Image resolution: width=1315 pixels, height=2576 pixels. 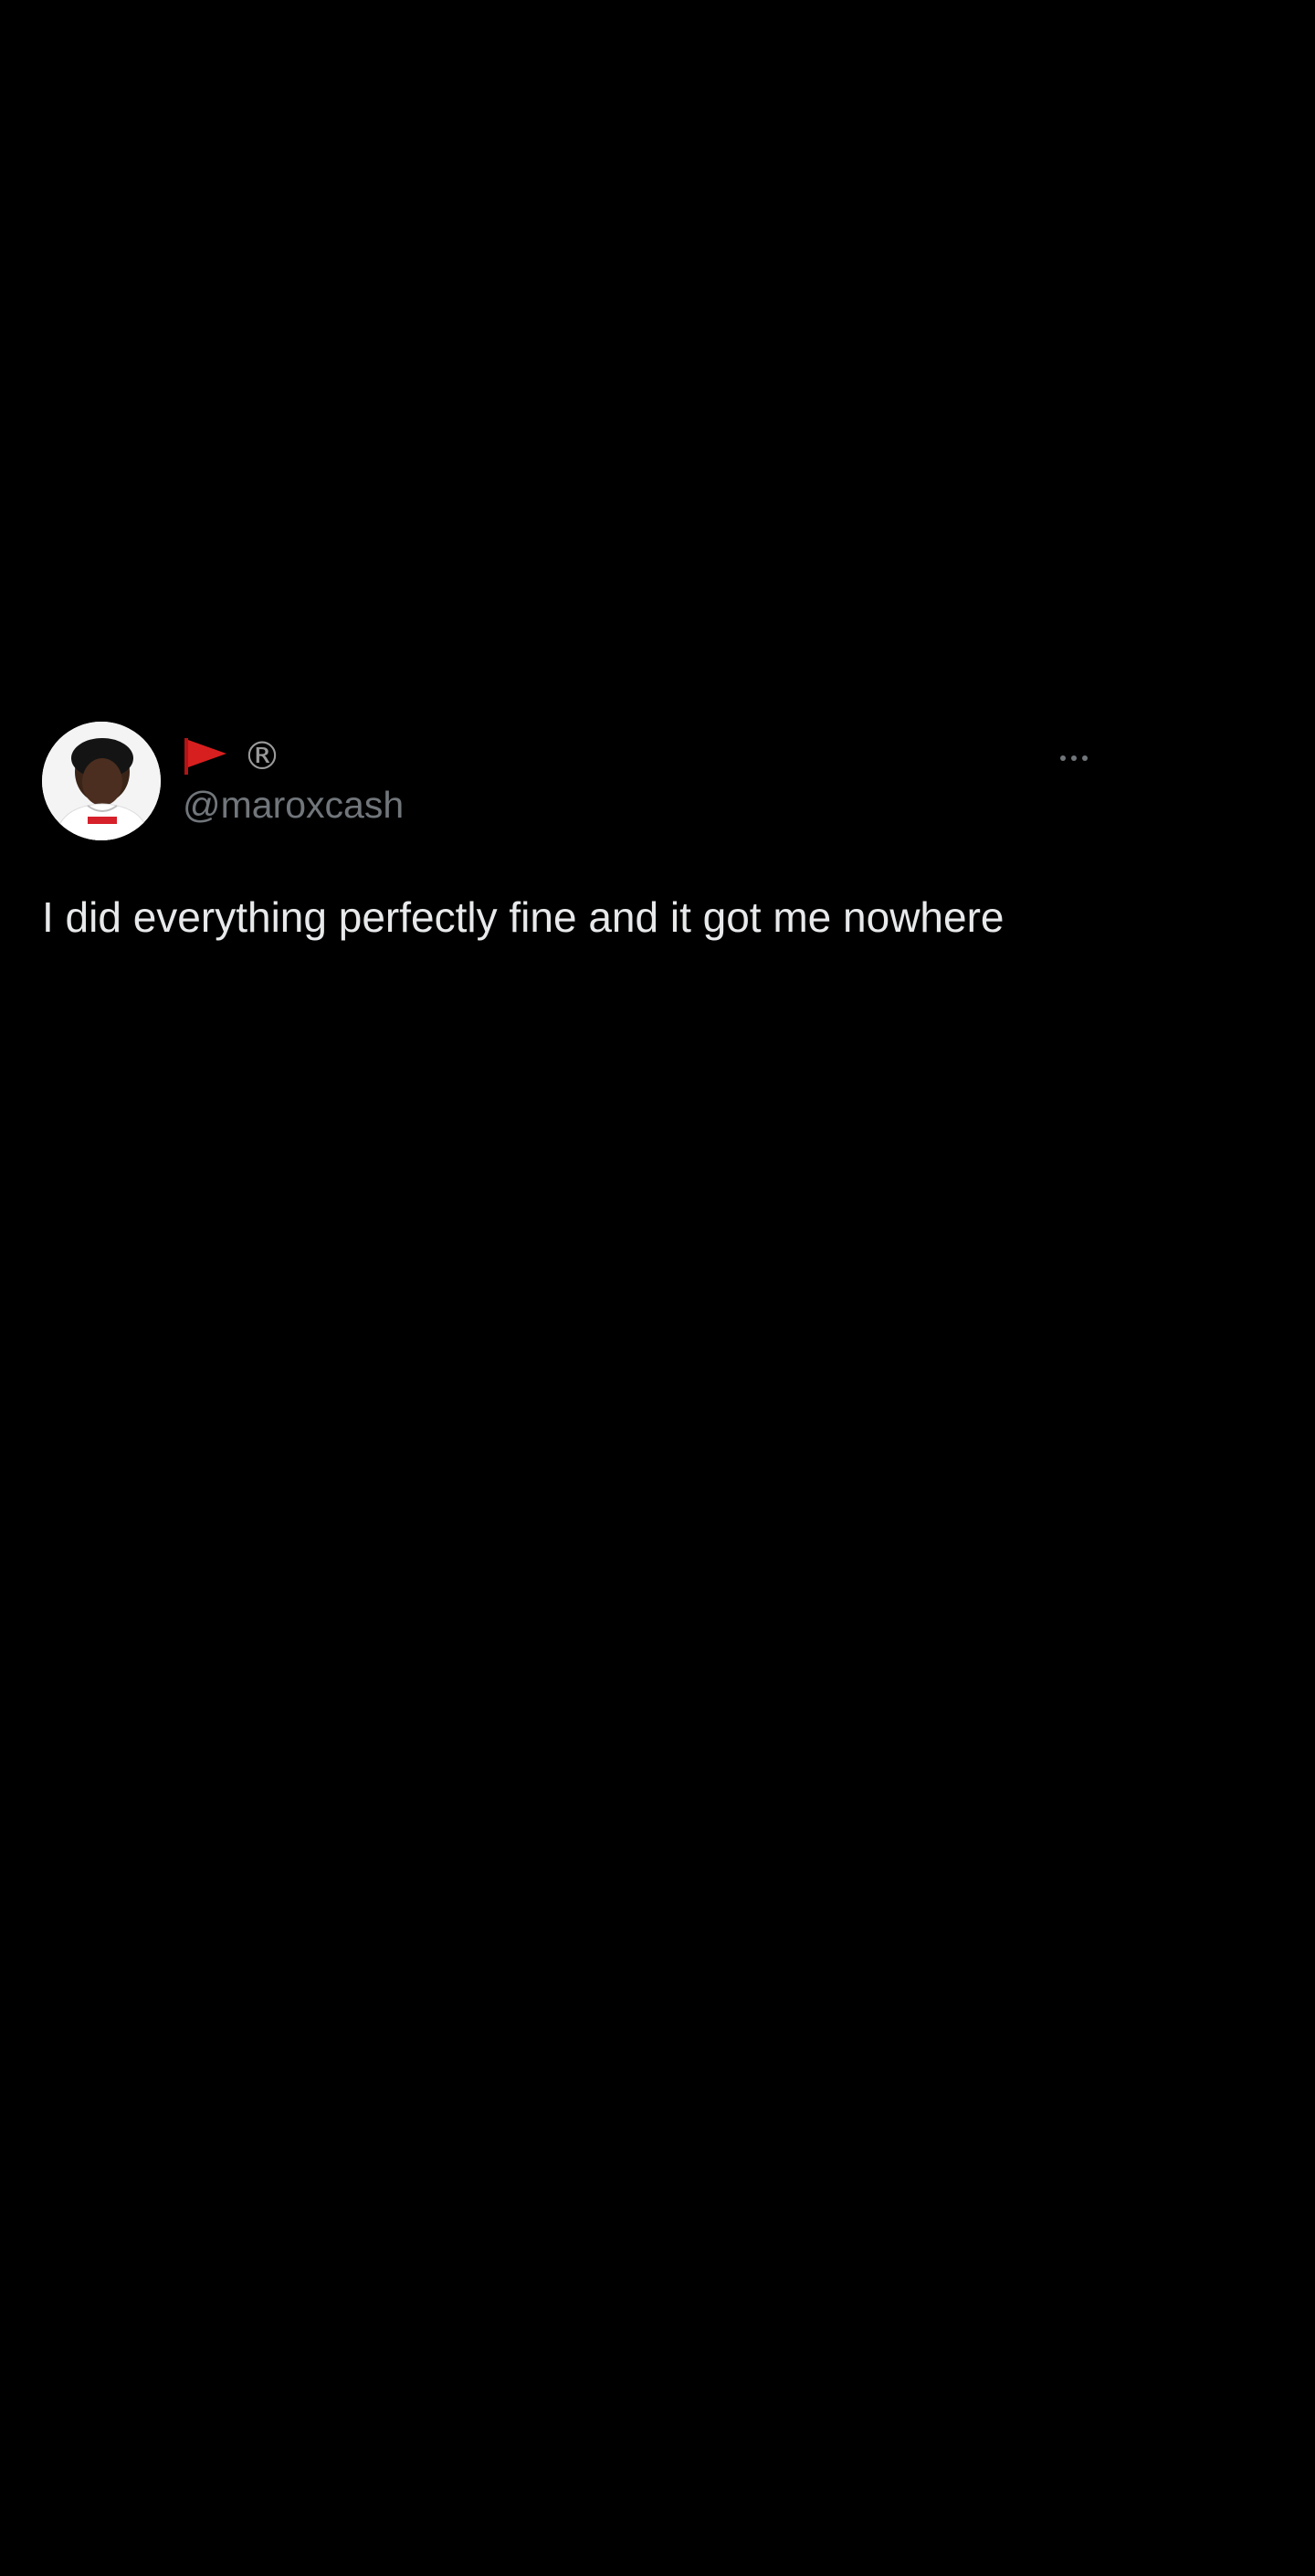 I want to click on red-flag-icon, so click(x=206, y=756).